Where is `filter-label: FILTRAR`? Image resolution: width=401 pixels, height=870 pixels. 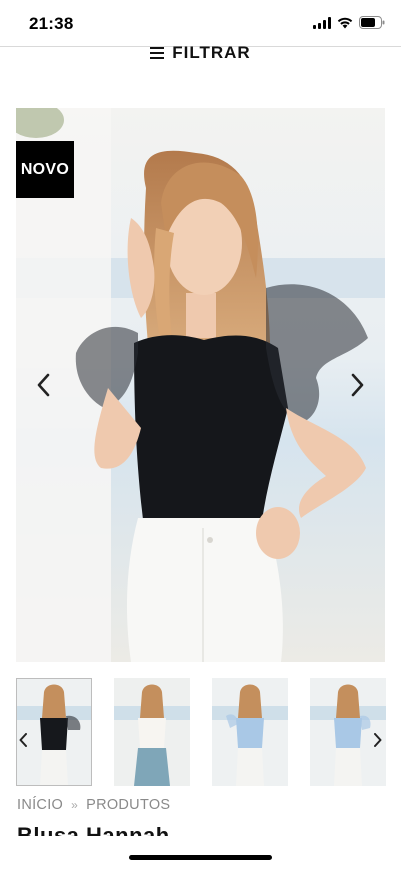
filter-label: FILTRAR is located at coordinates (211, 52).